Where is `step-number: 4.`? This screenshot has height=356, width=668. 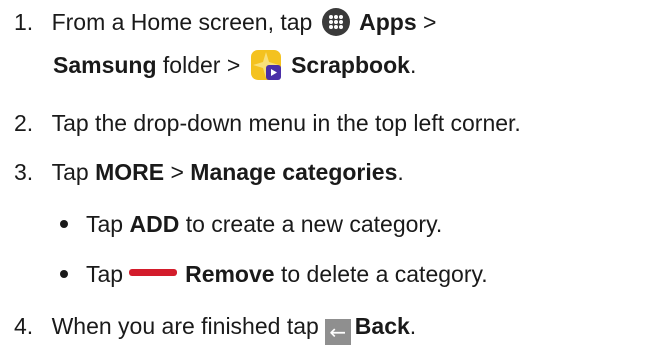
step-number: 4. is located at coordinates (24, 326).